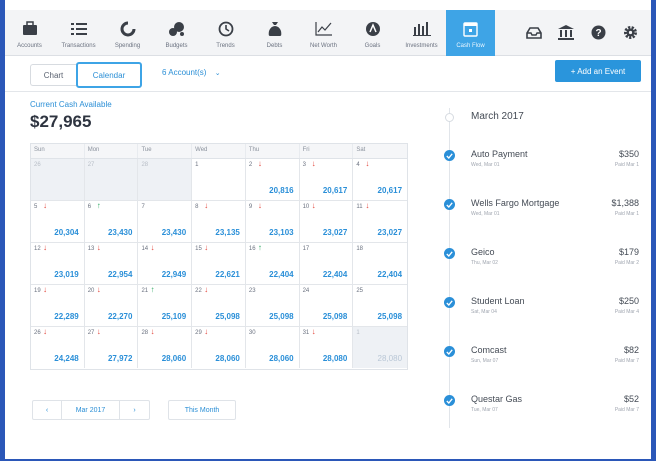 The height and width of the screenshot is (461, 656). I want to click on add-event-button: + Add an Event, so click(598, 71).